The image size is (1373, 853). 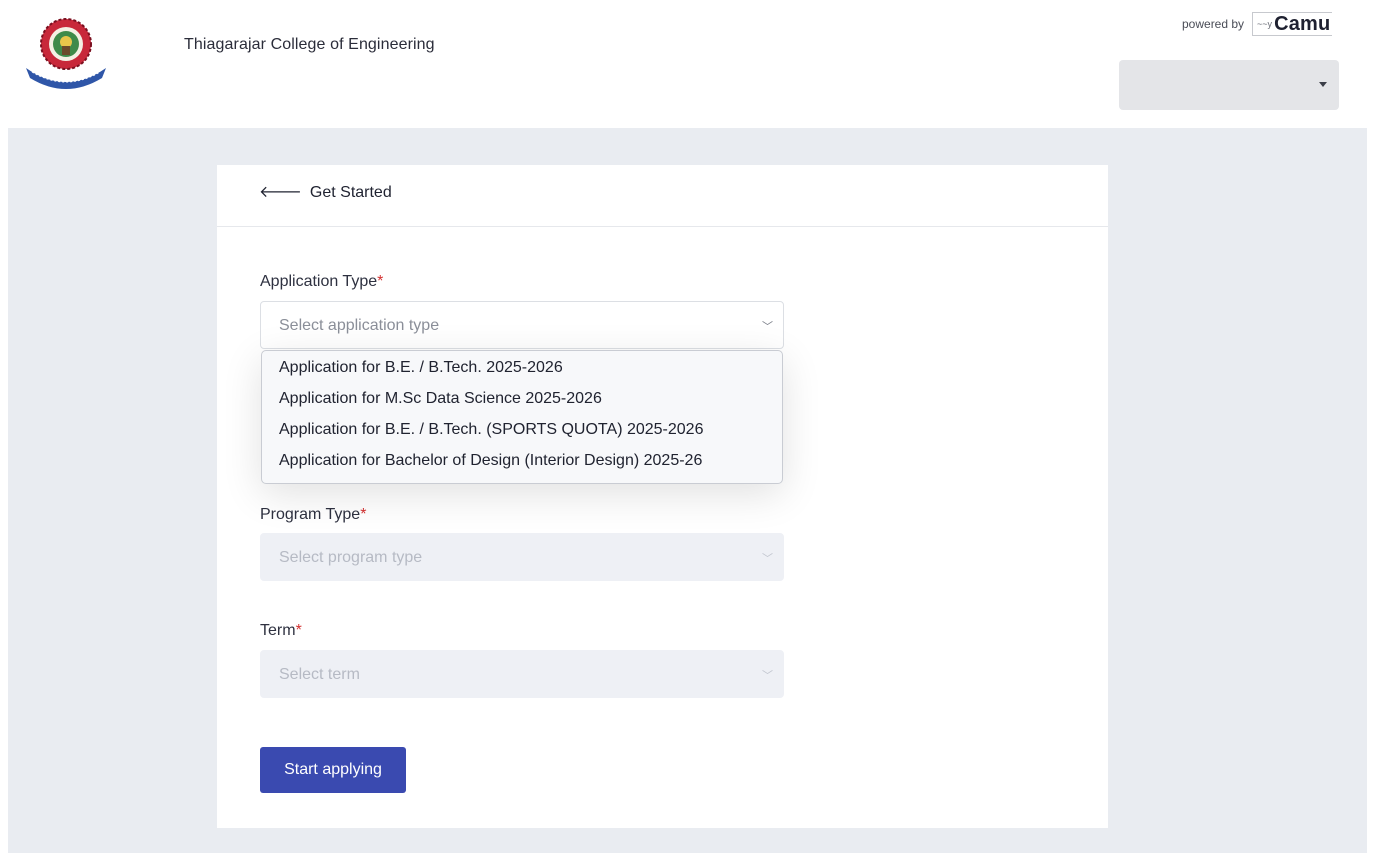 I want to click on arrow-left-icon: 🡐, so click(x=280, y=192).